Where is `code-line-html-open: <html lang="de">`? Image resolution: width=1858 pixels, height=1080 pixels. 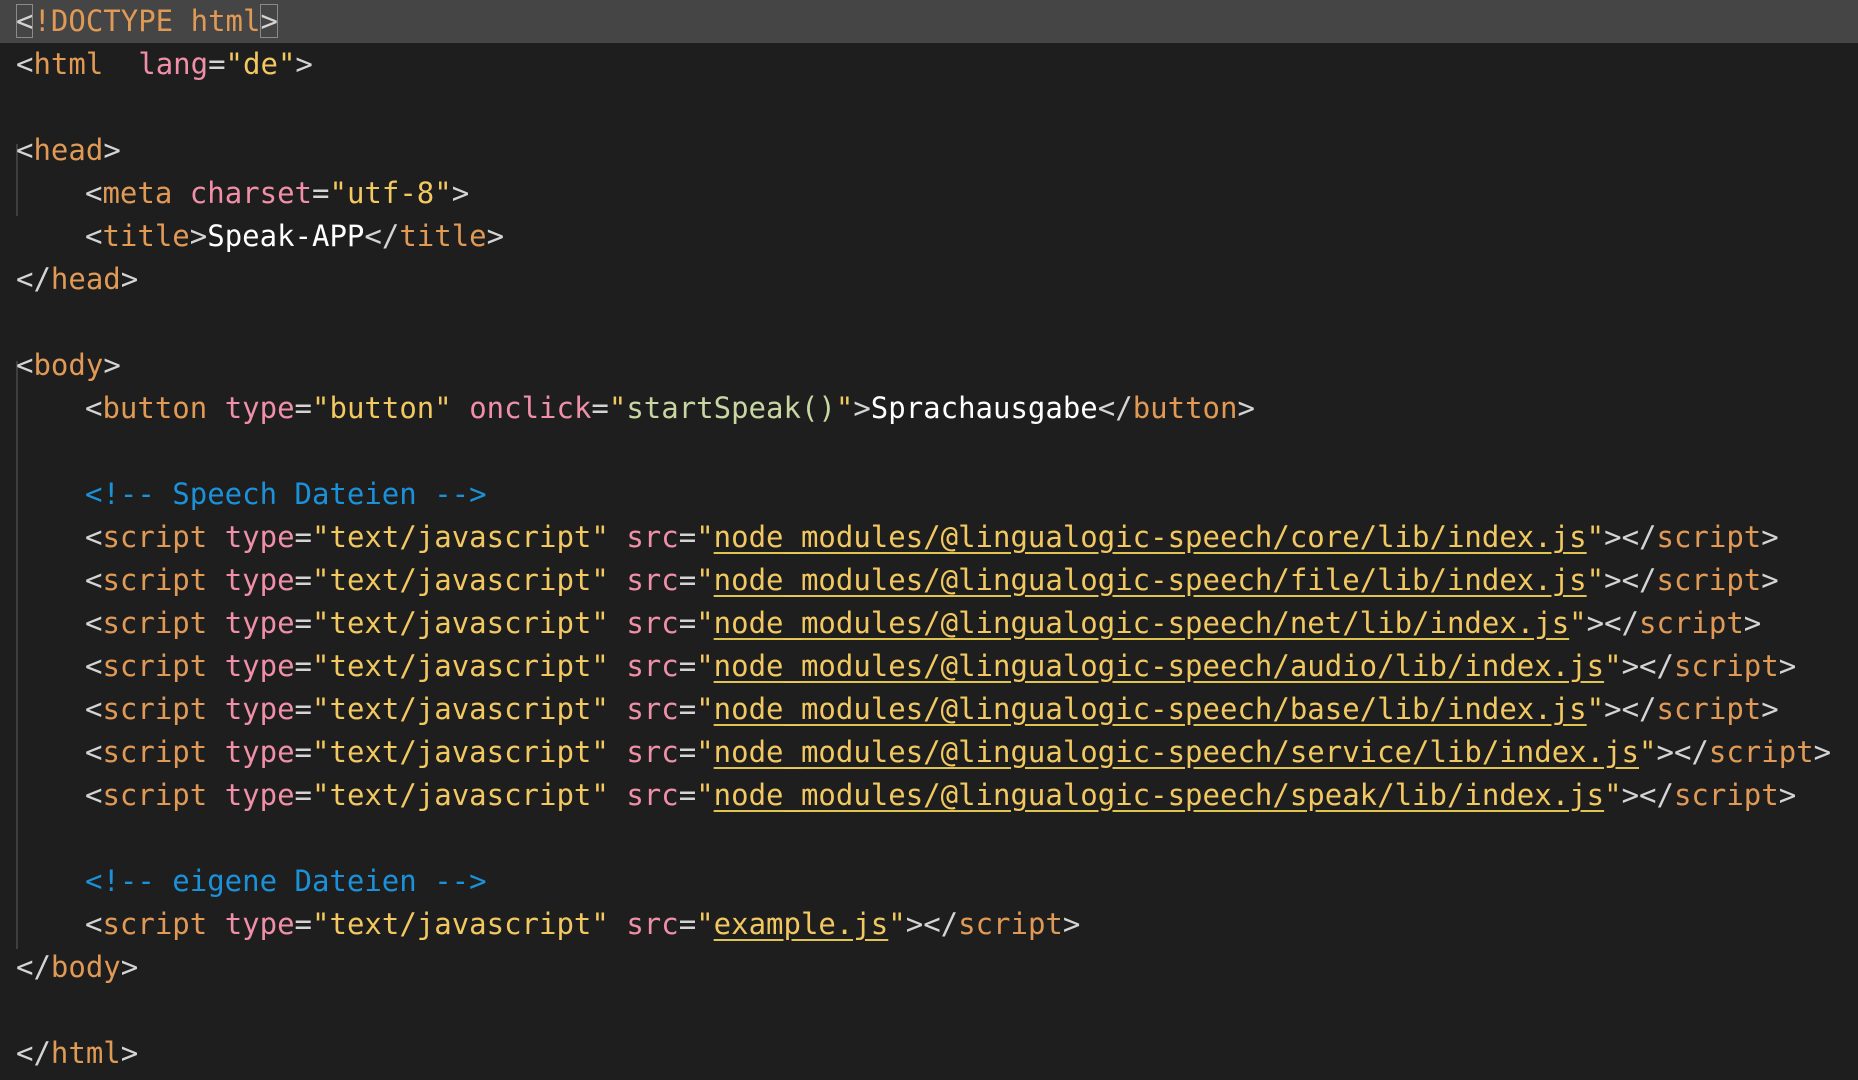 code-line-html-open: <html lang="de"> is located at coordinates (929, 64).